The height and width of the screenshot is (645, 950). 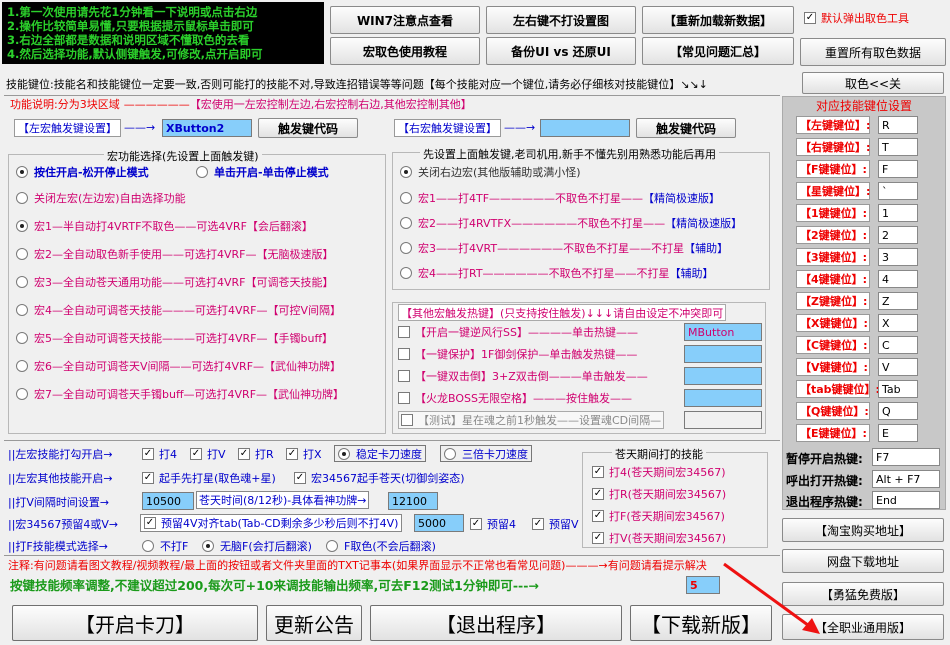 I want to click on macro-tutorial-button: 宏取色使用教程, so click(x=405, y=51).